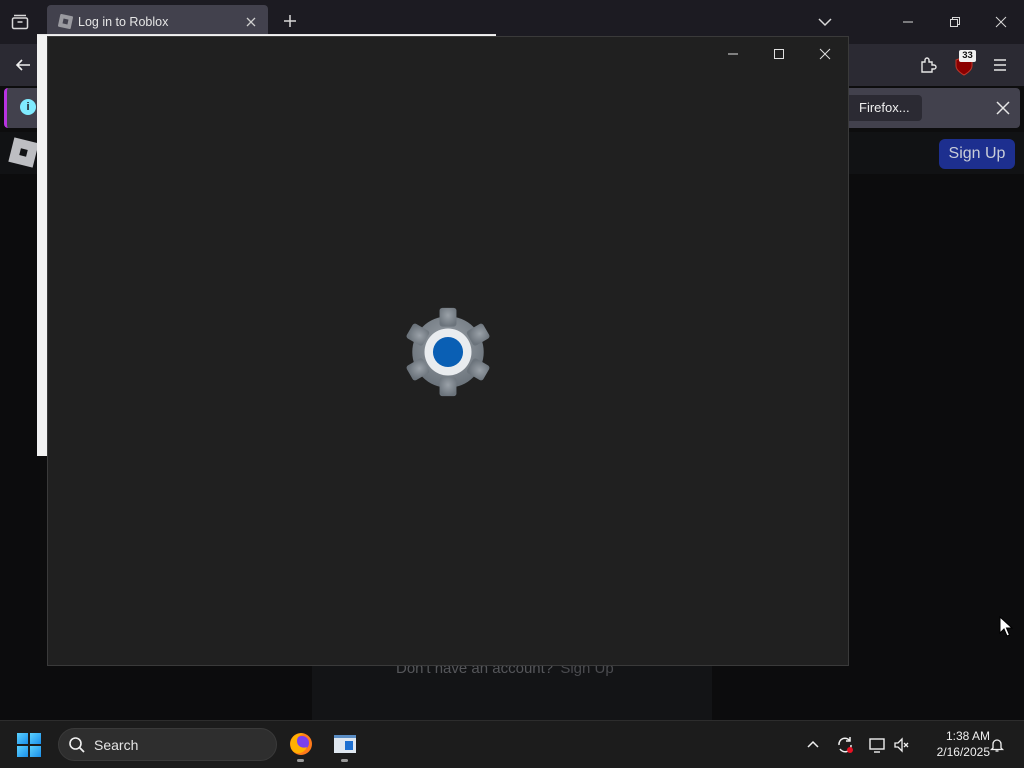 The width and height of the screenshot is (1024, 768). I want to click on notification-close-button, so click(1003, 108).